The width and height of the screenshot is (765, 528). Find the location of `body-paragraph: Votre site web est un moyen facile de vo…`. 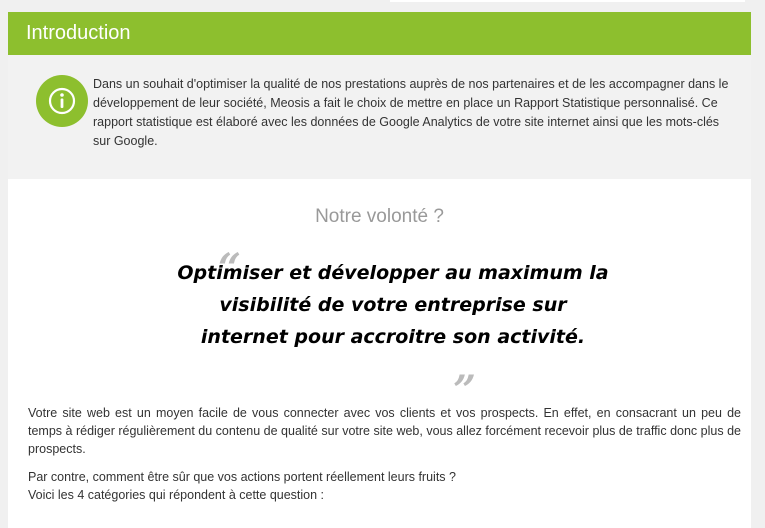

body-paragraph: Votre site web est un moyen facile de vo… is located at coordinates (384, 431).